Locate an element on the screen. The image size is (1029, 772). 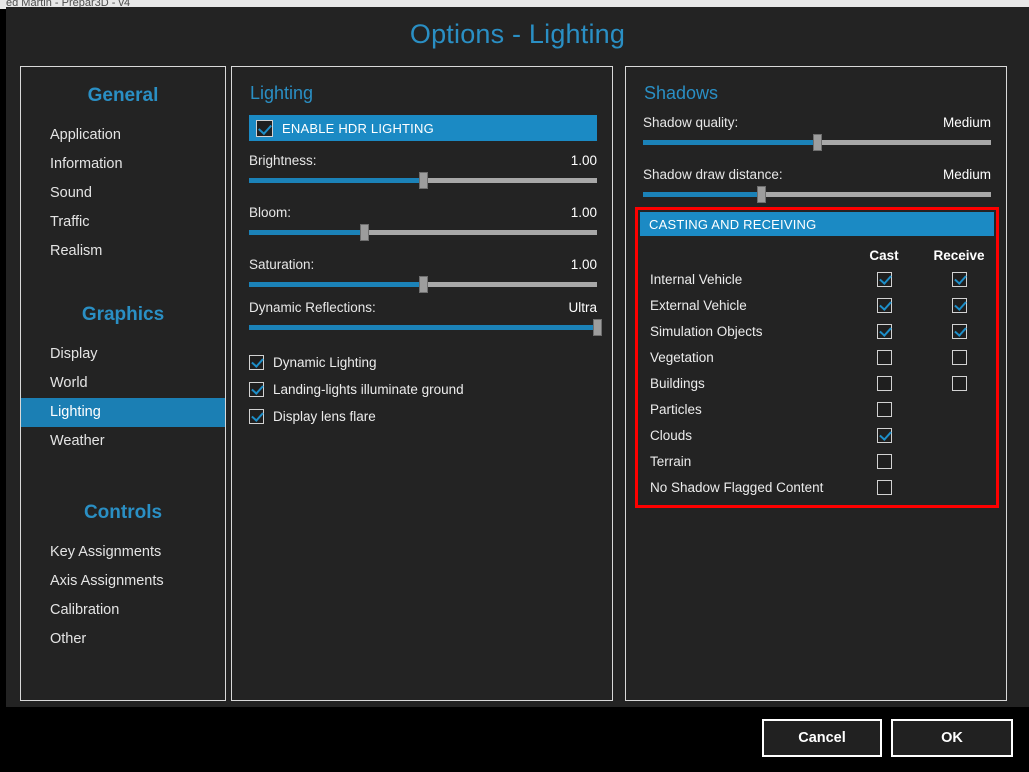
shadow-quality-label: Shadow quality: is located at coordinates (691, 122).